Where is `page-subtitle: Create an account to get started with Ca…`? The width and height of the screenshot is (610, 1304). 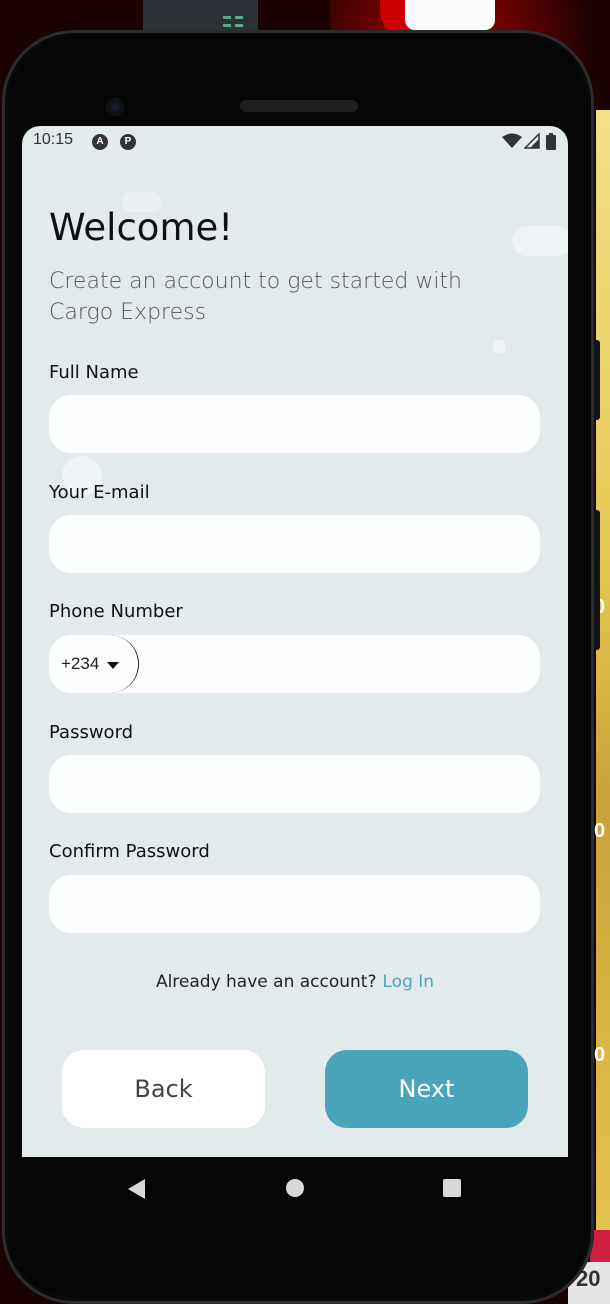 page-subtitle: Create an account to get started with Ca… is located at coordinates (255, 297).